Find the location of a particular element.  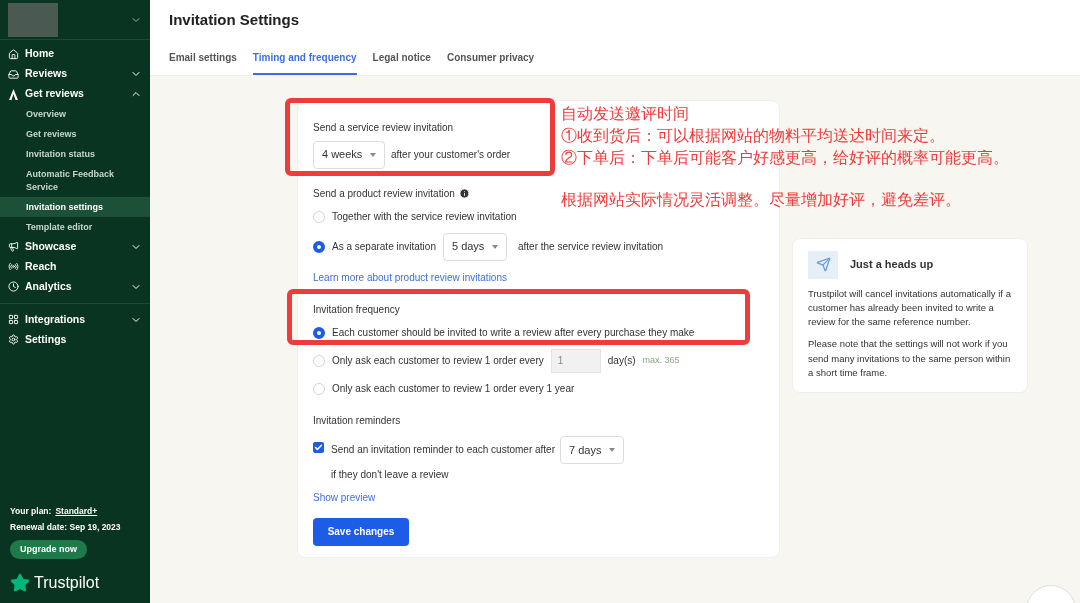

annotation-text: 根据网站实际情况灵活调整。尽量增加好评，避免差评。 is located at coordinates (761, 200).